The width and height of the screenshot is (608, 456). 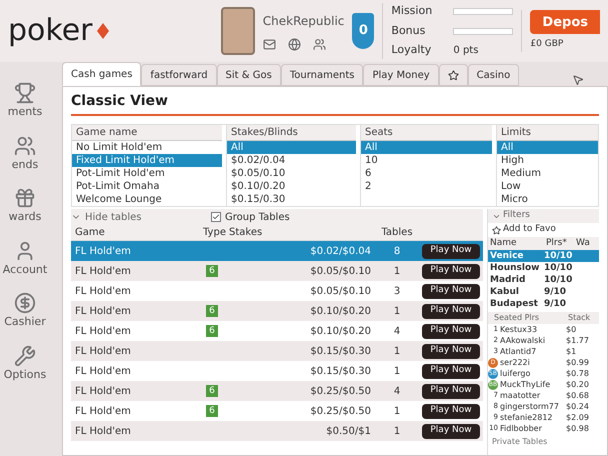 What do you see at coordinates (483, 11) in the screenshot?
I see `mission-bar` at bounding box center [483, 11].